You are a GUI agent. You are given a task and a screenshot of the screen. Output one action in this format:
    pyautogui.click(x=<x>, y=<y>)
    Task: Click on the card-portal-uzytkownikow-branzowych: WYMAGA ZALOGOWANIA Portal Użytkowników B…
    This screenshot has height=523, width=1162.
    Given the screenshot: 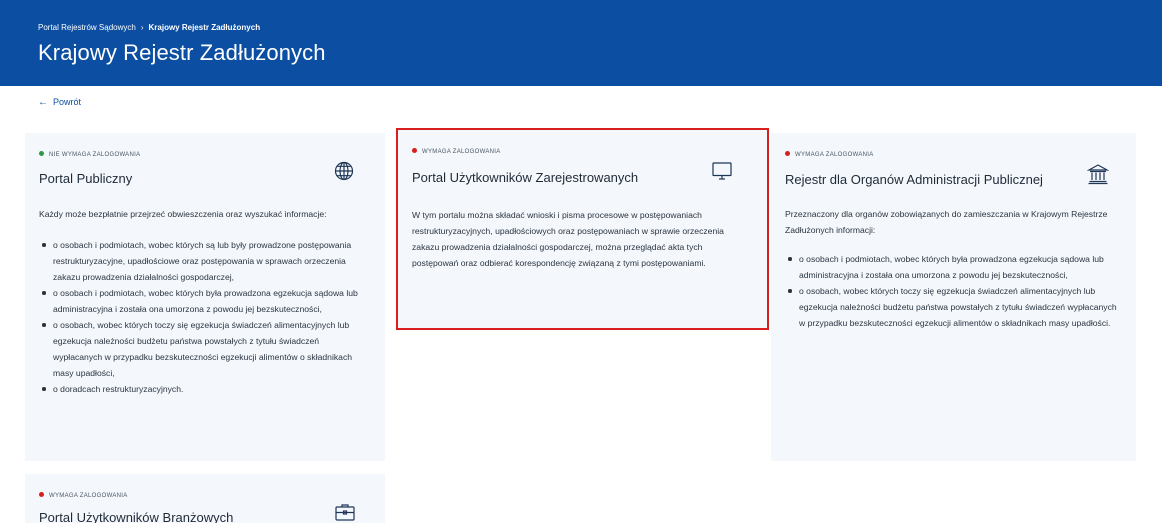 What is the action you would take?
    pyautogui.click(x=205, y=498)
    